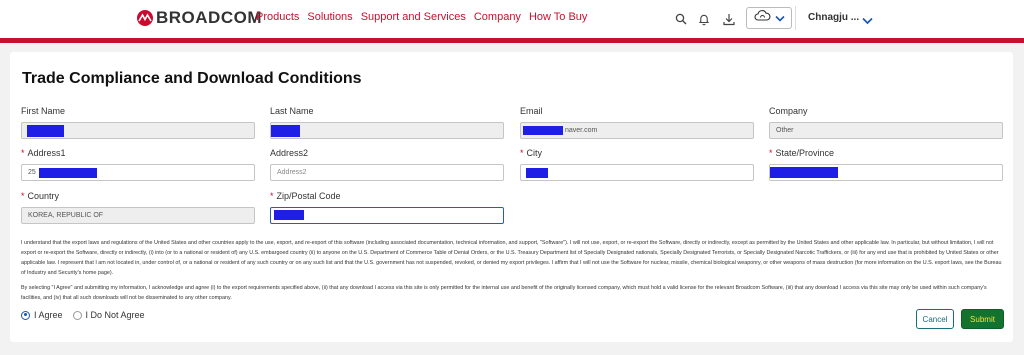 This screenshot has width=1024, height=355. What do you see at coordinates (289, 153) in the screenshot?
I see `address2-label: Address2` at bounding box center [289, 153].